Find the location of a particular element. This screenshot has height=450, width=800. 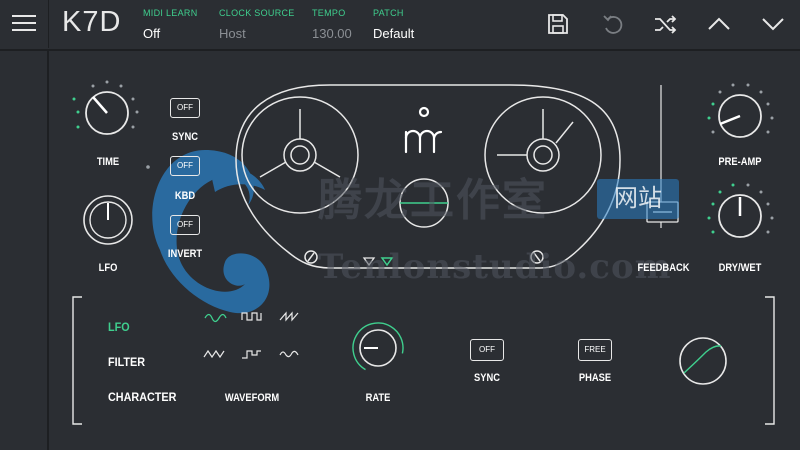

preamp-label: PRE-AMP is located at coordinates (740, 162).